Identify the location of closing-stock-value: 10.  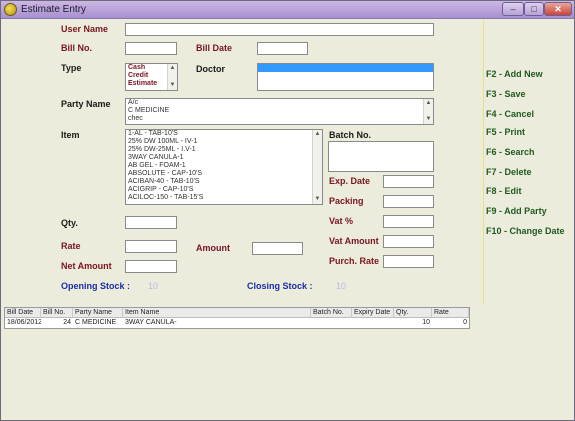
(341, 286).